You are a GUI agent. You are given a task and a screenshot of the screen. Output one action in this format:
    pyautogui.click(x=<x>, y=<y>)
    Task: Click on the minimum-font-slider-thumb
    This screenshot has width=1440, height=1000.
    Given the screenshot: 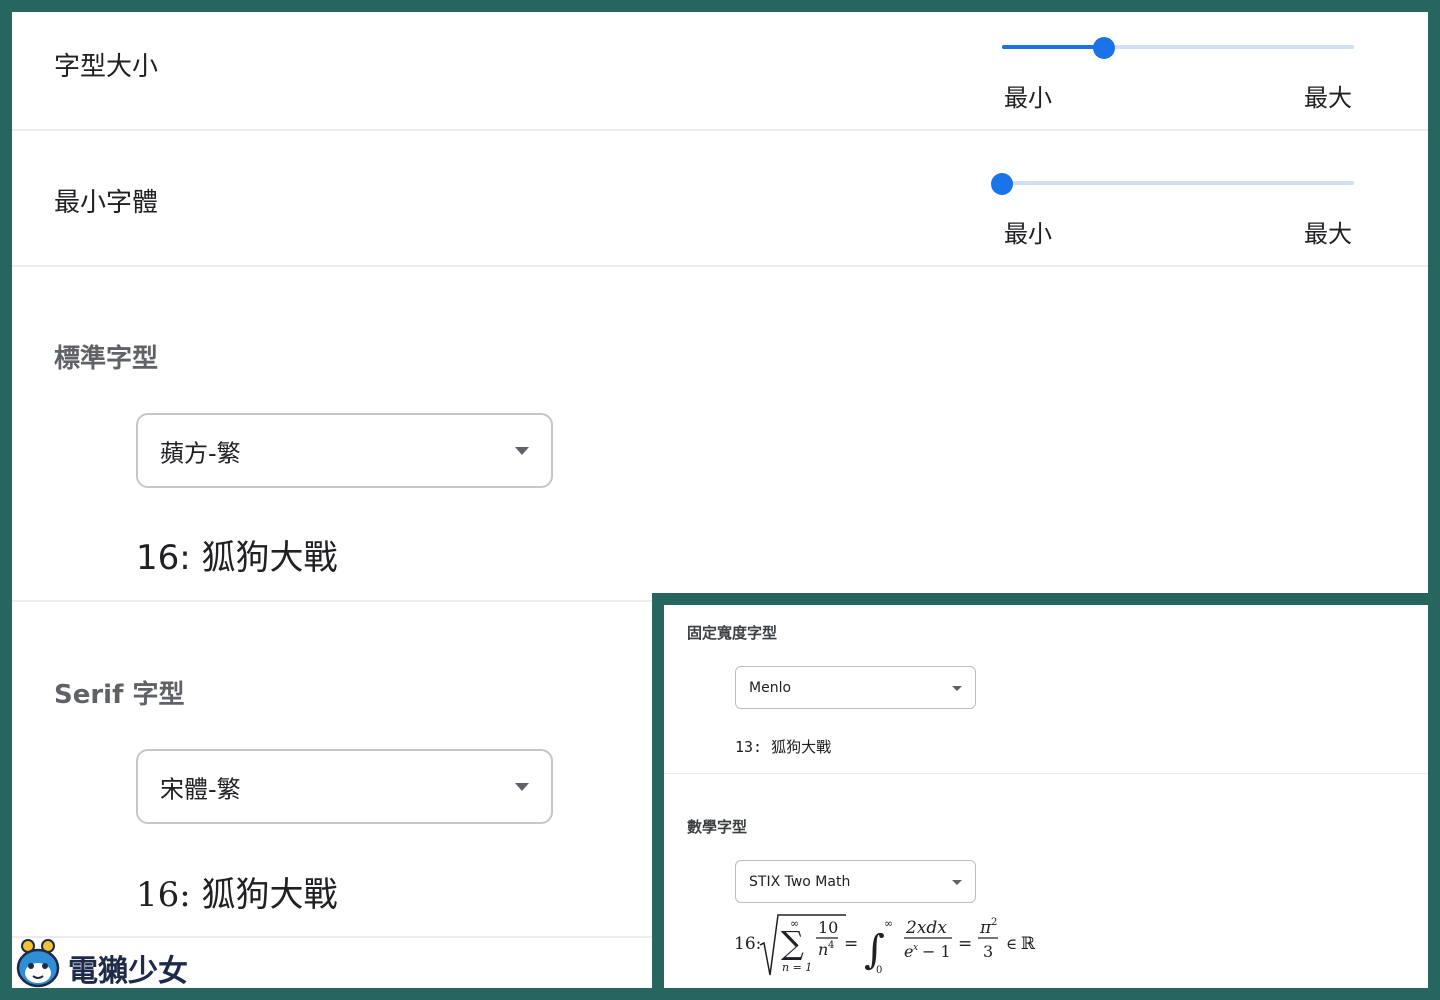 What is the action you would take?
    pyautogui.click(x=1002, y=184)
    